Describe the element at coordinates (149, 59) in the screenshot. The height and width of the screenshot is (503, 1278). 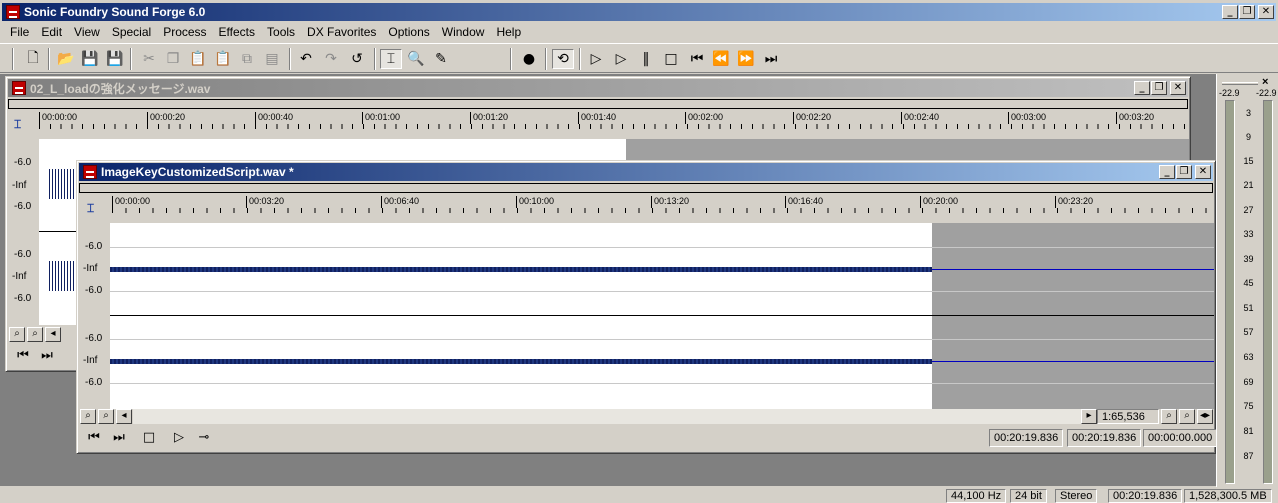
I see `cut-icon: ✂` at that location.